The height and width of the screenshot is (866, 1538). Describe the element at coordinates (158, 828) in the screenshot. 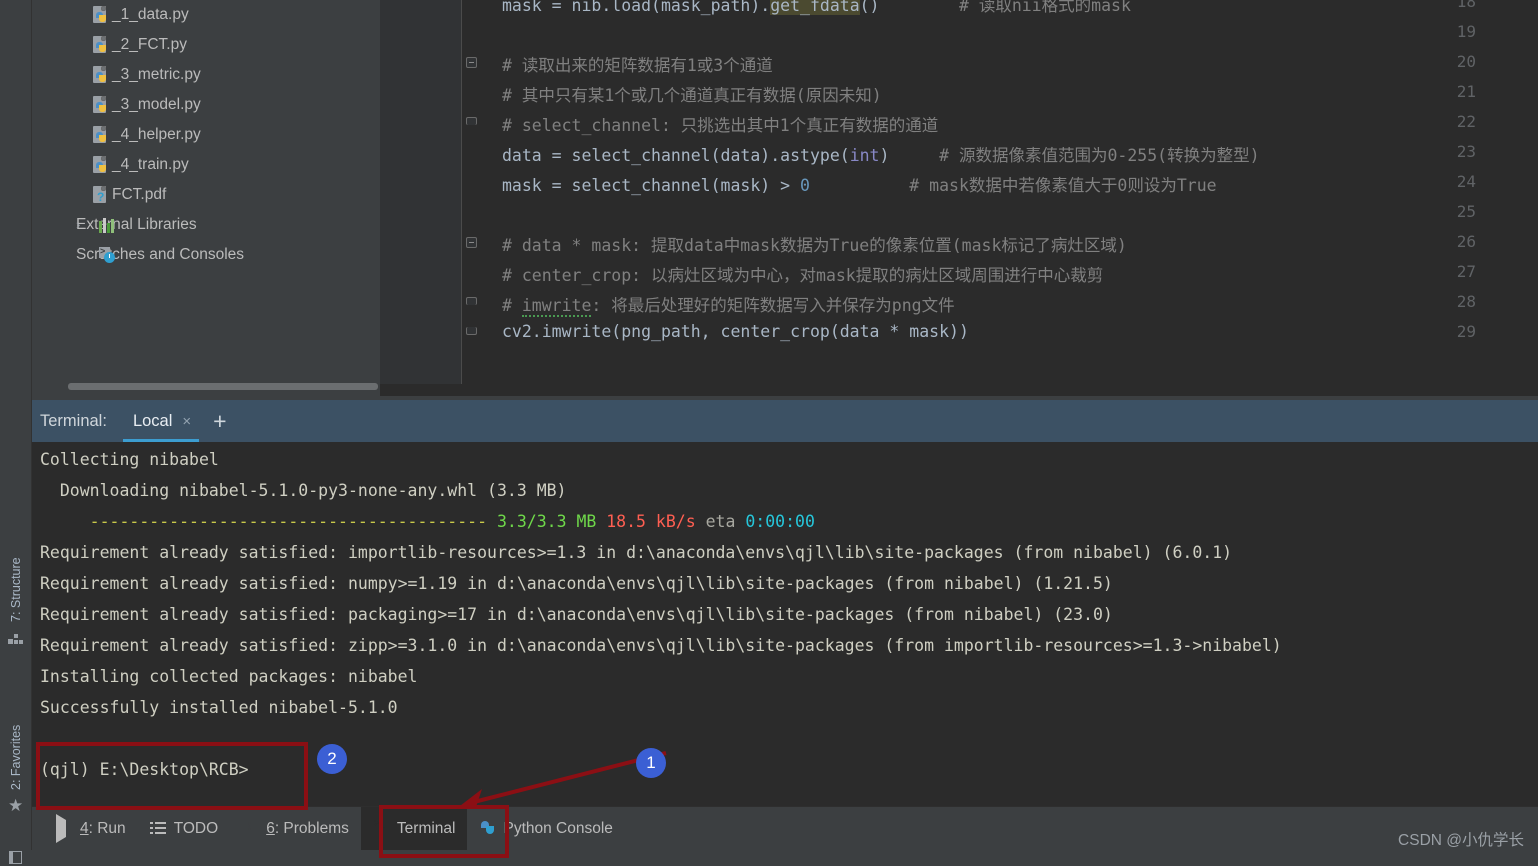

I see `todo-list-icon` at that location.